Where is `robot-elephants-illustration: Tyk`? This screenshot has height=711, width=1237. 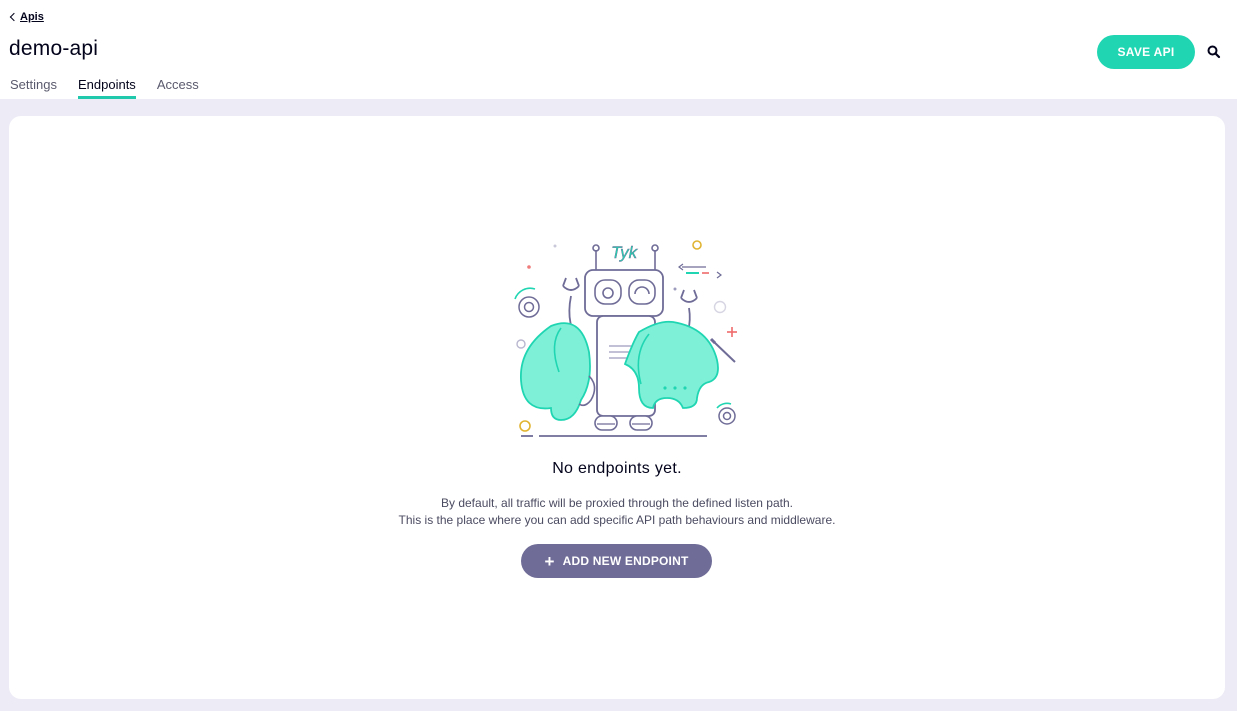 robot-elephants-illustration: Tyk is located at coordinates (629, 343).